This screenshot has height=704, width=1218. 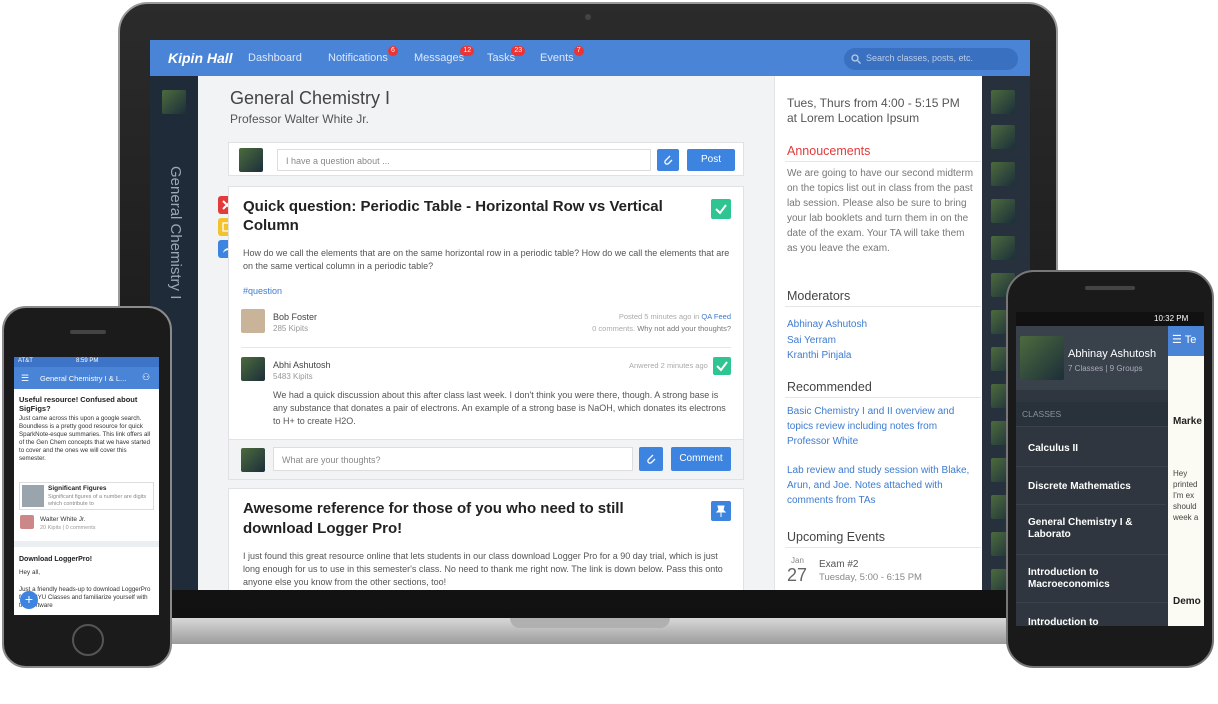 I want to click on peek-title: Te, so click(x=1190, y=340).